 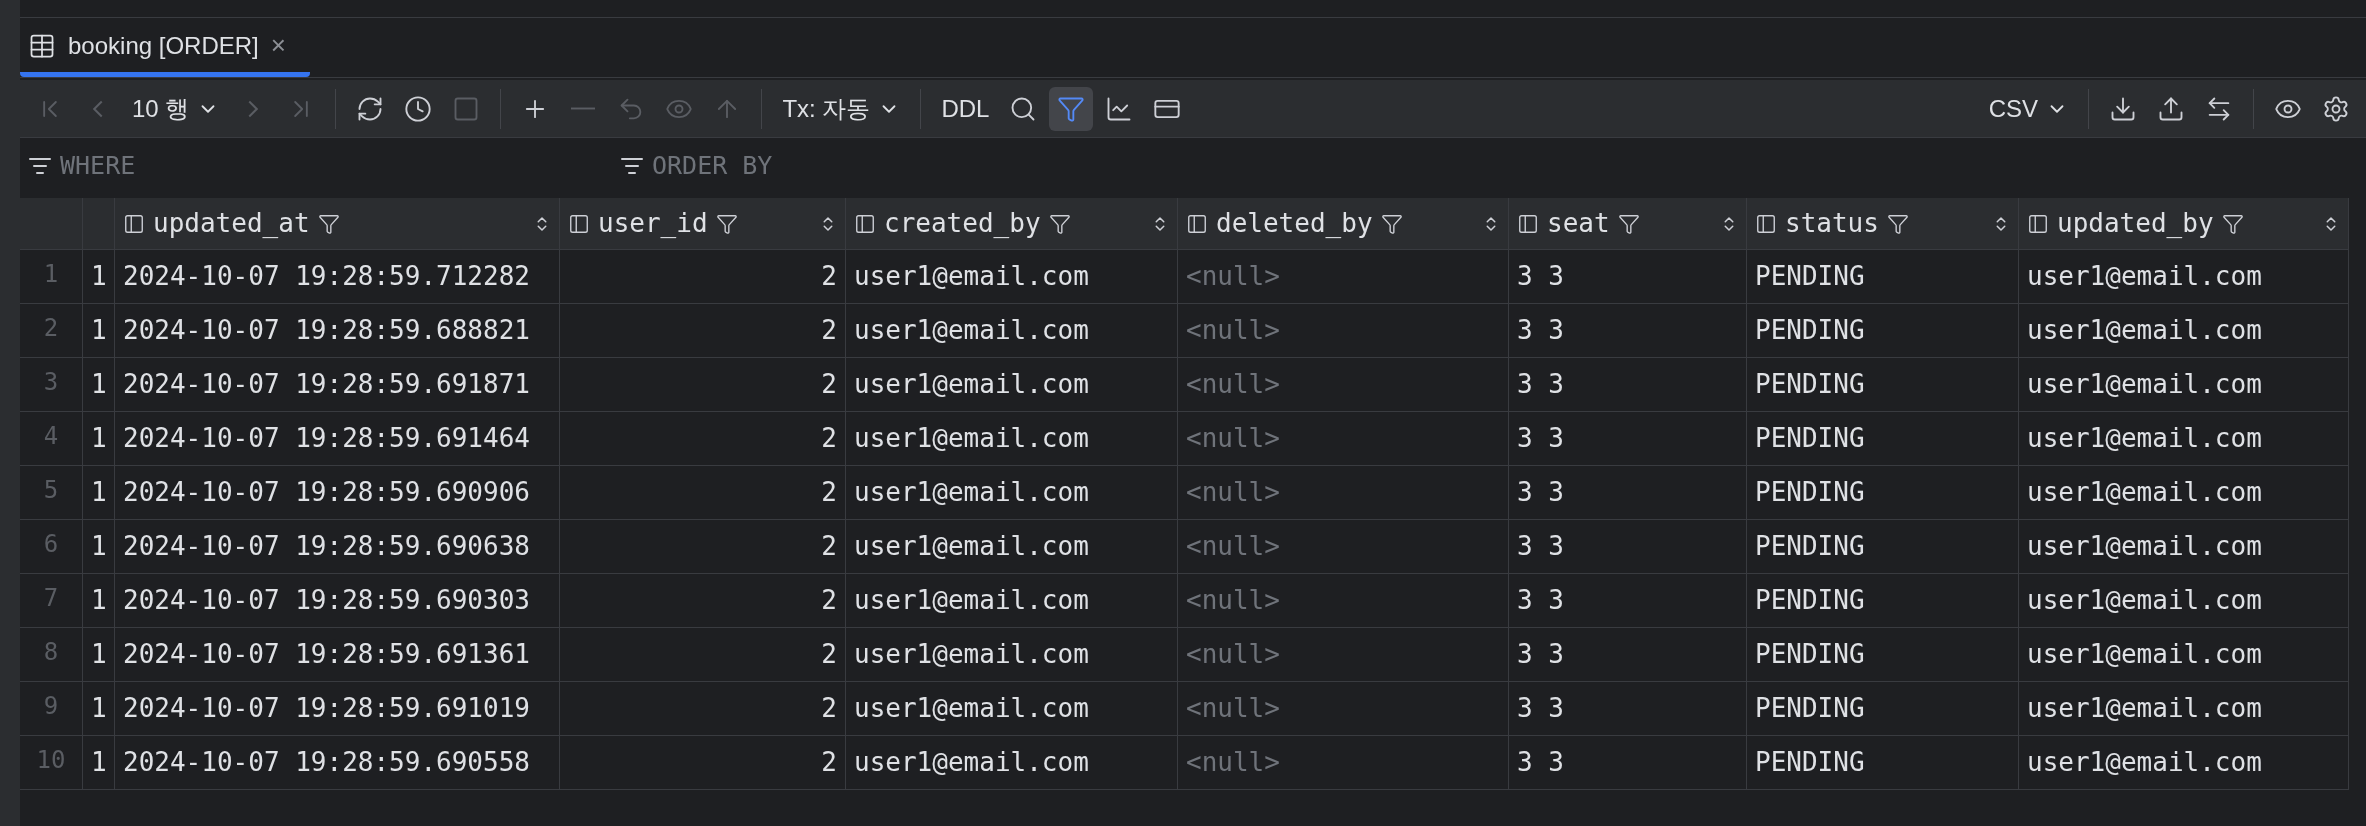 What do you see at coordinates (337, 600) in the screenshot?
I see `table-cell: 2024-10-07 19:28:59.690303` at bounding box center [337, 600].